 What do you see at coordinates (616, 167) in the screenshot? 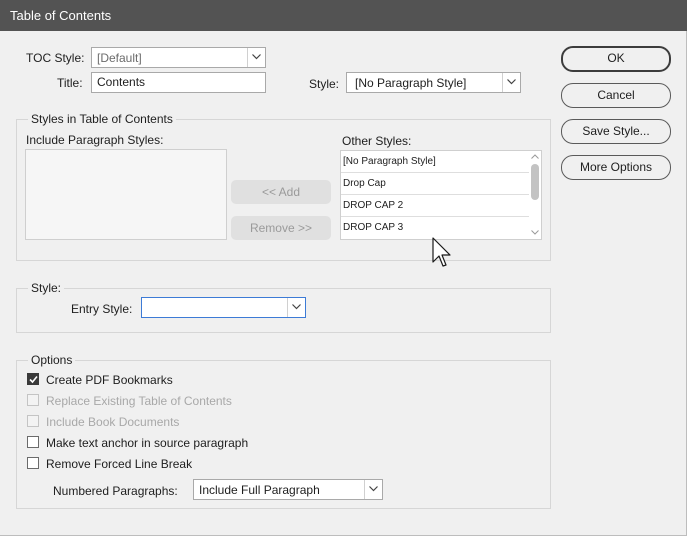
I see `more-options-button: More Options` at bounding box center [616, 167].